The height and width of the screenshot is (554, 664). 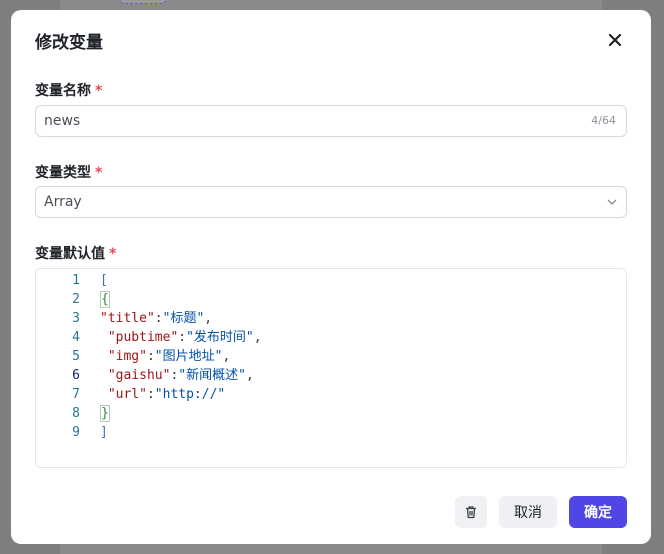 What do you see at coordinates (105, 413) in the screenshot?
I see `bracket-highlight: }` at bounding box center [105, 413].